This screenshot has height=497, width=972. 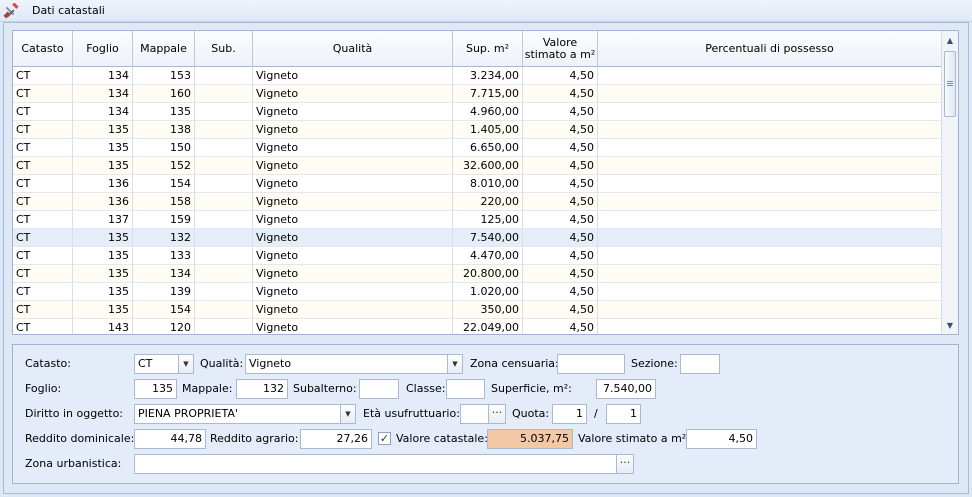 I want to click on table-row: CT 135 154 Vigneto 350,00 4,50, so click(x=477, y=310).